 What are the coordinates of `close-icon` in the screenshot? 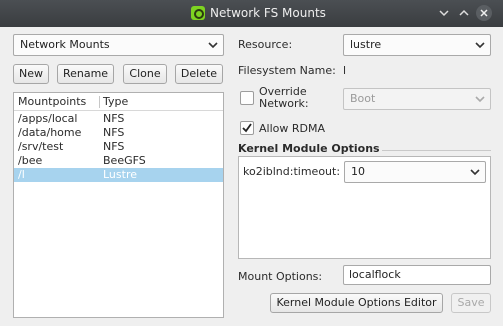 It's located at (484, 13).